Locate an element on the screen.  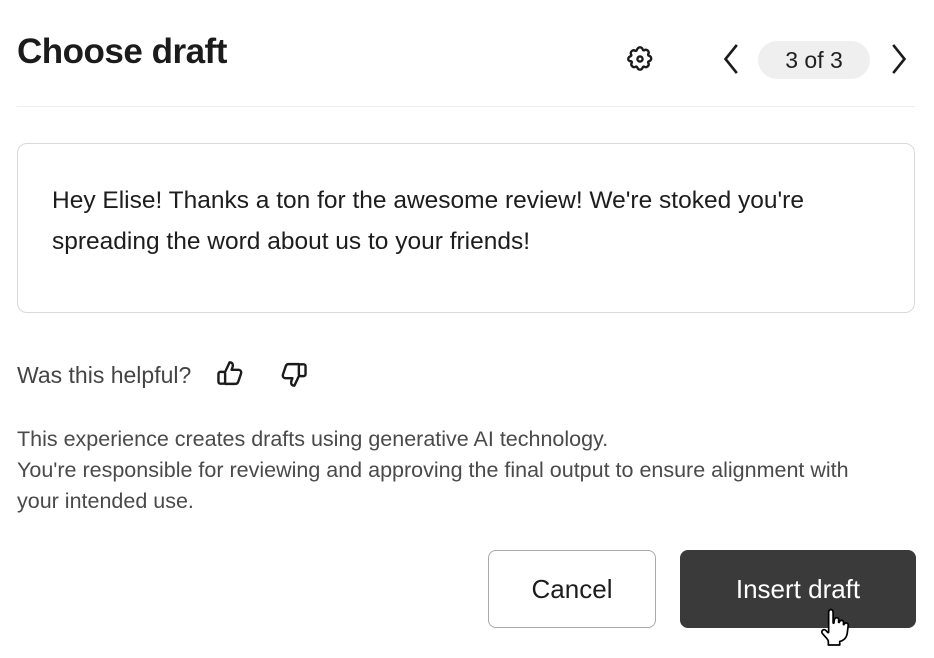
header-controls: 3 of 3 is located at coordinates (768, 60).